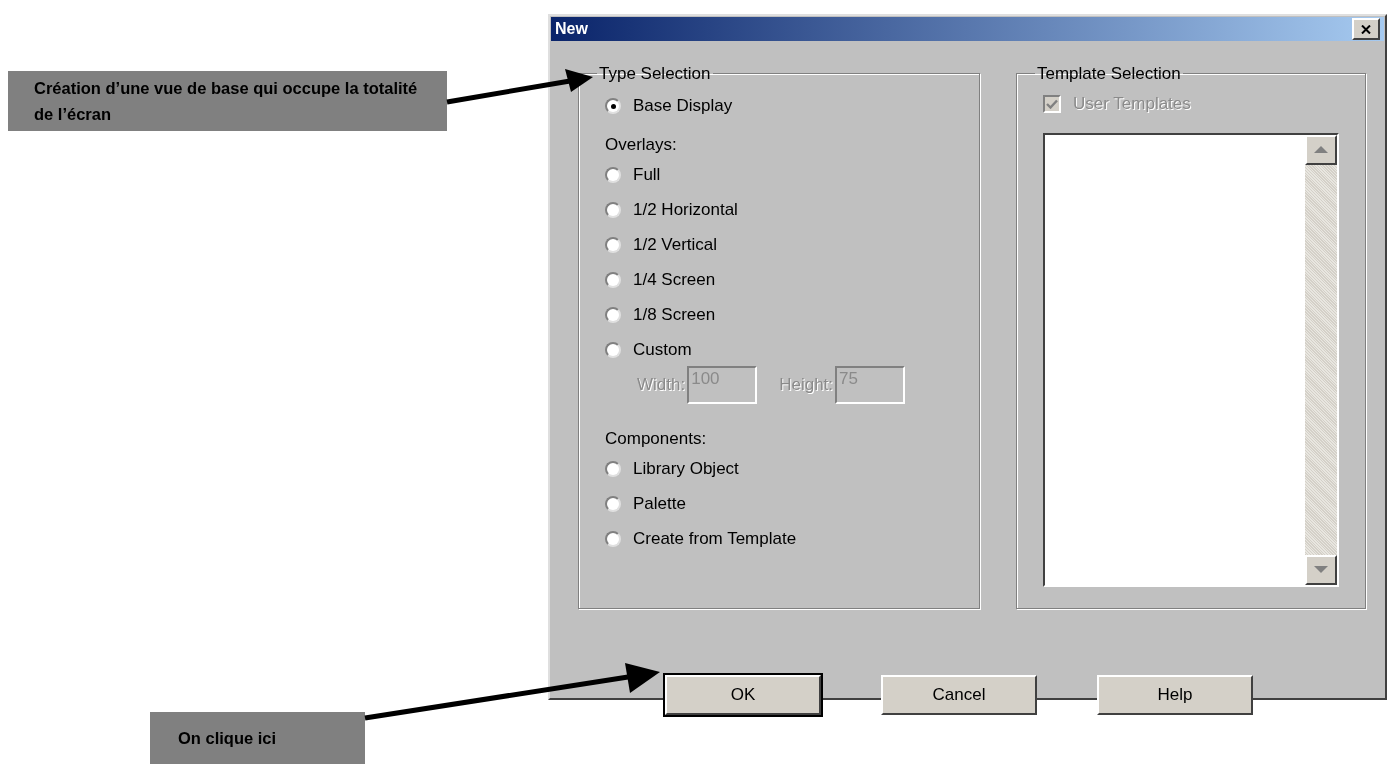 Image resolution: width=1387 pixels, height=764 pixels. I want to click on down-arrow-icon, so click(1321, 569).